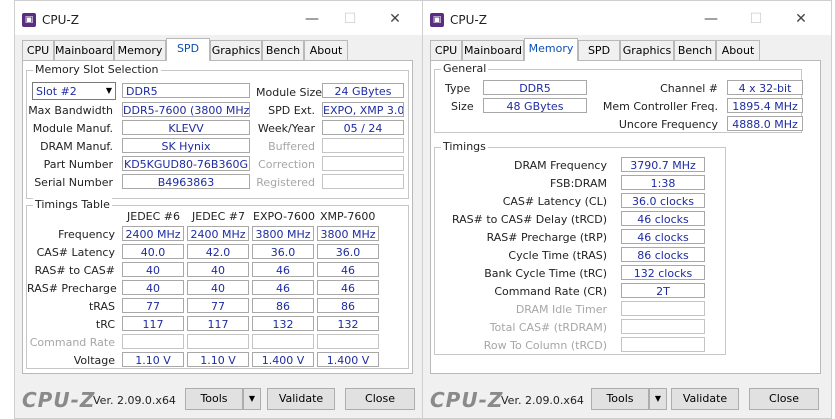 This screenshot has width=835, height=419. I want to click on row-label: Command Rate, so click(72, 342).